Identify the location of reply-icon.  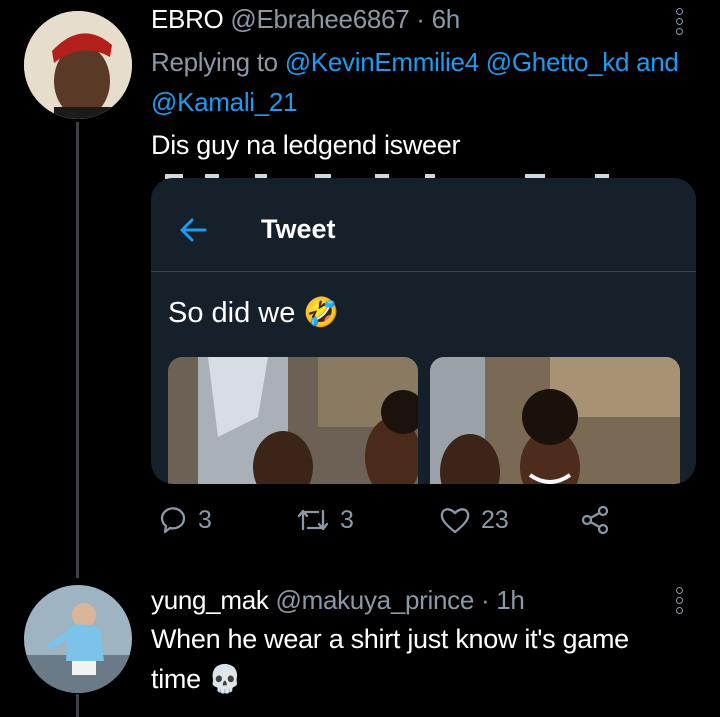
(173, 520).